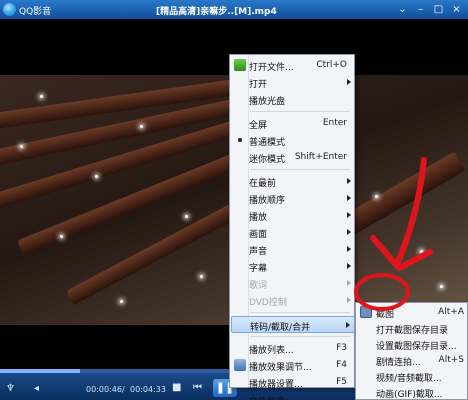 This screenshot has height=400, width=468. What do you see at coordinates (293, 157) in the screenshot?
I see `context-menu-item: 迷你模式 Shift+Enter` at bounding box center [293, 157].